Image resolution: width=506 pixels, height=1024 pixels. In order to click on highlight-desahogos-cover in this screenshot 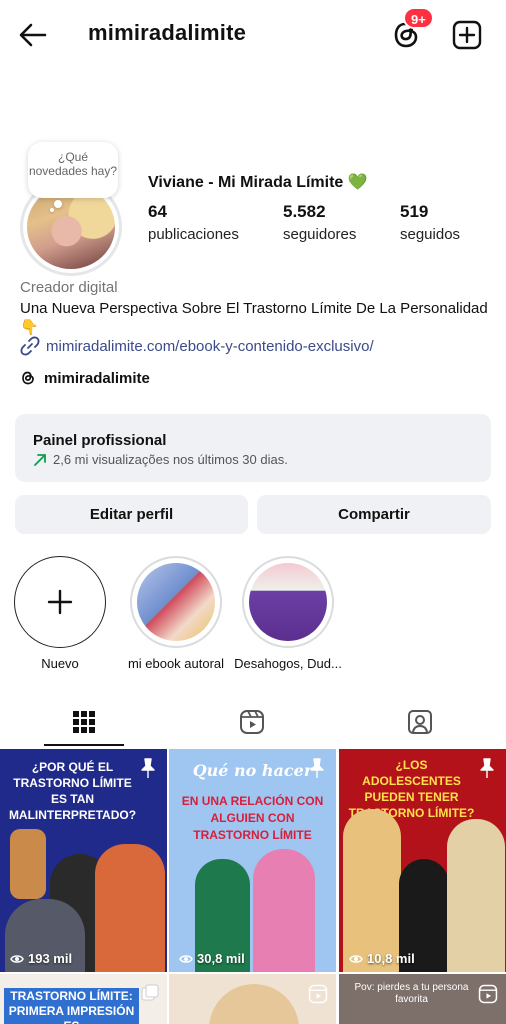, I will do `click(288, 602)`.